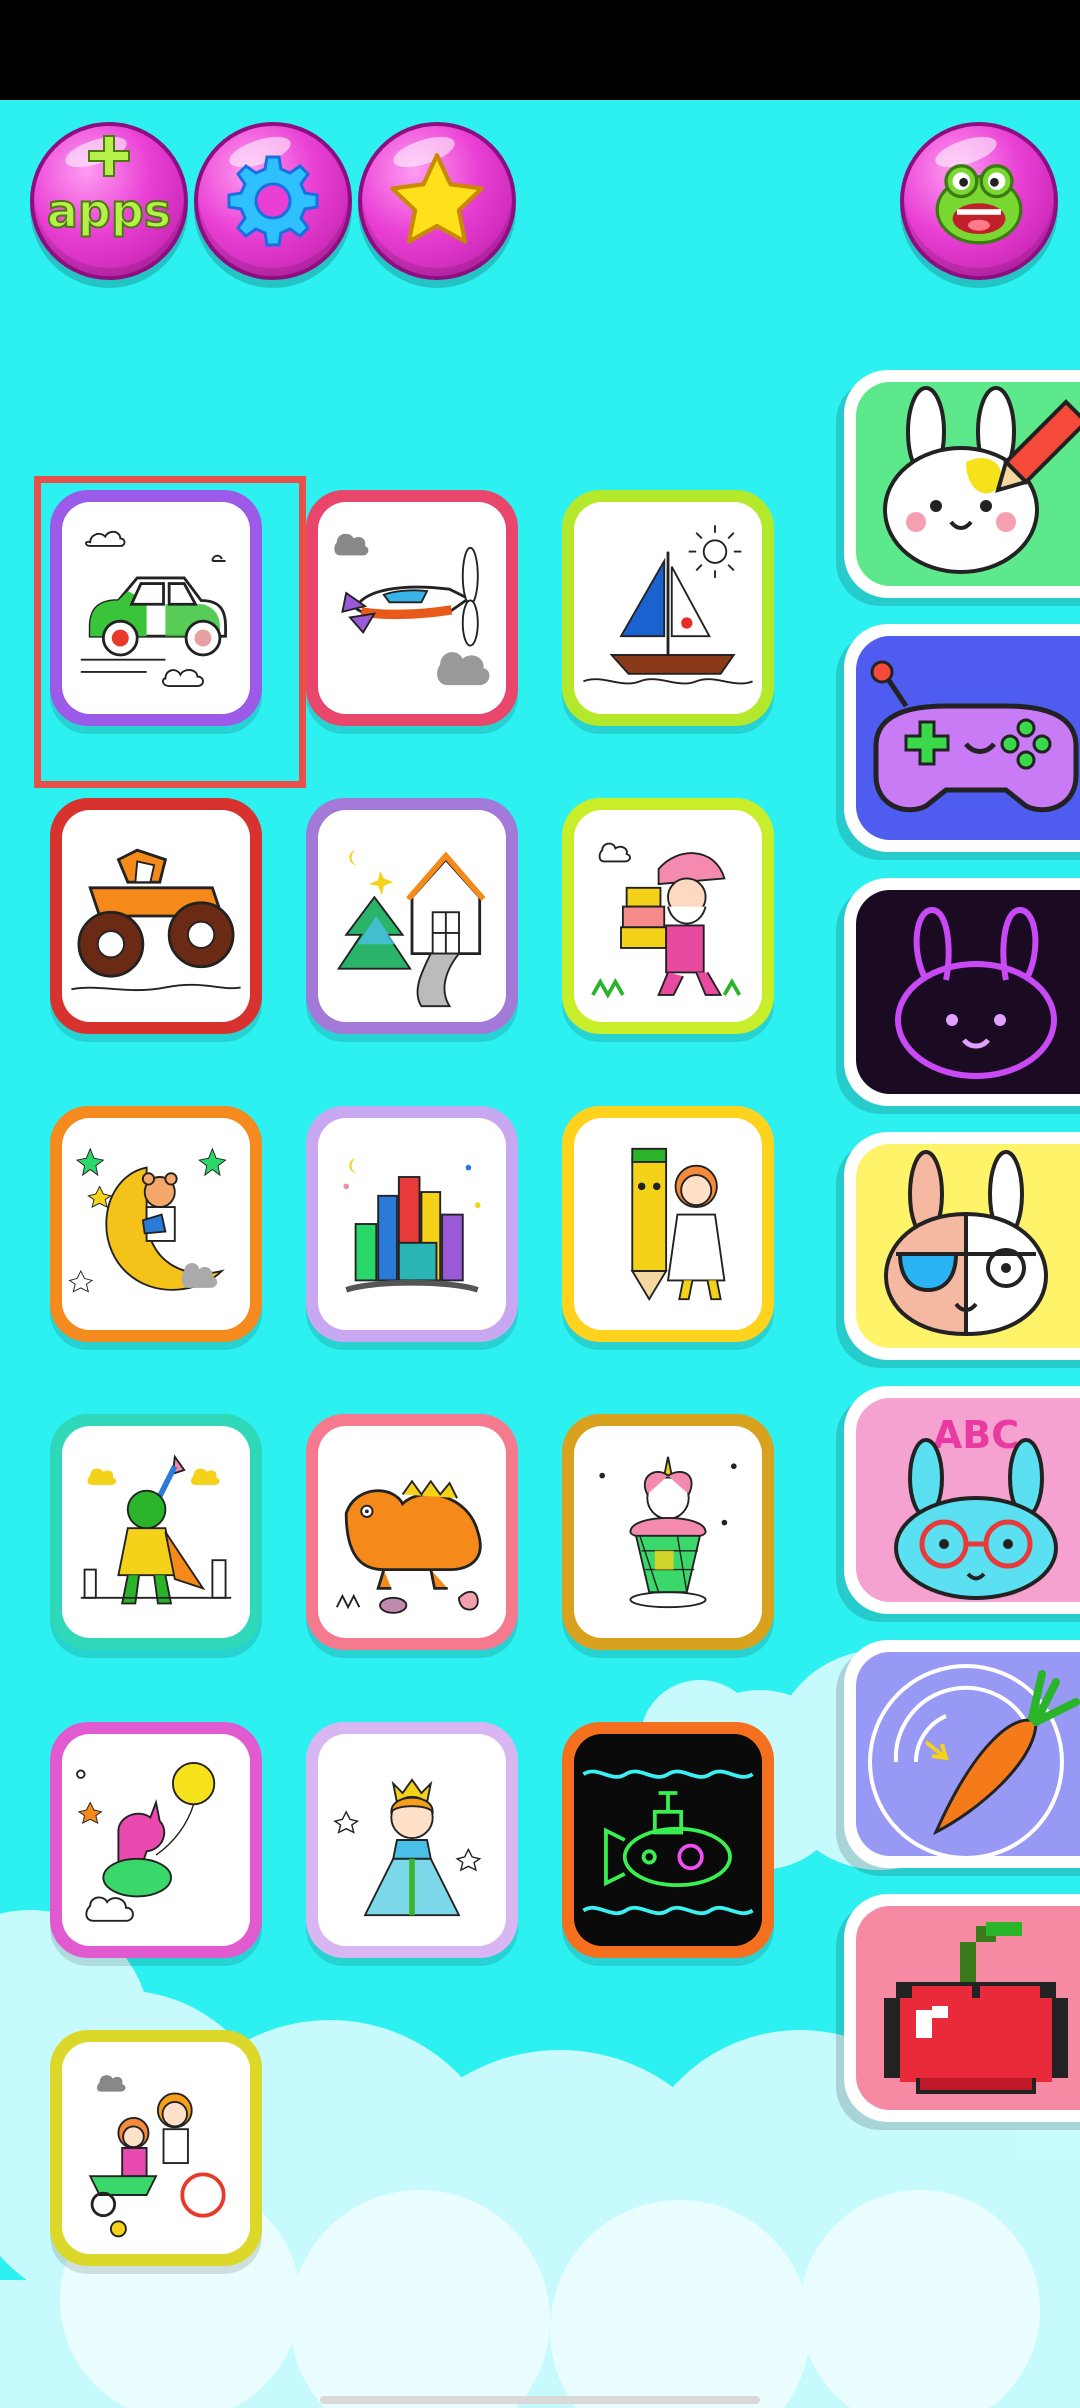 Image resolution: width=1080 pixels, height=2408 pixels. I want to click on castle-illustration, so click(412, 1225).